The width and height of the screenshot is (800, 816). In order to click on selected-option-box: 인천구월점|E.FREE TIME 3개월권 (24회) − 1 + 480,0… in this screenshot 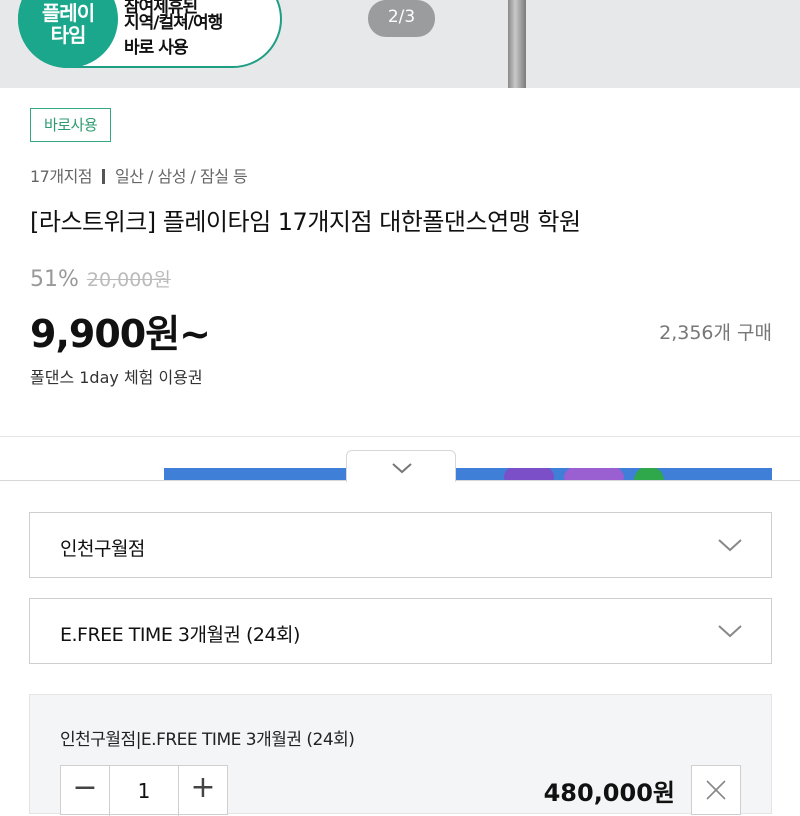, I will do `click(400, 755)`.